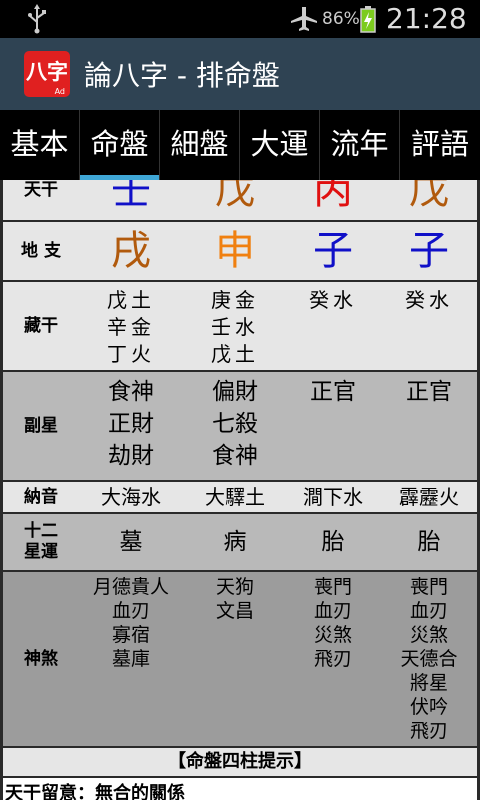  I want to click on shensha-item: 寡宿, so click(130, 635).